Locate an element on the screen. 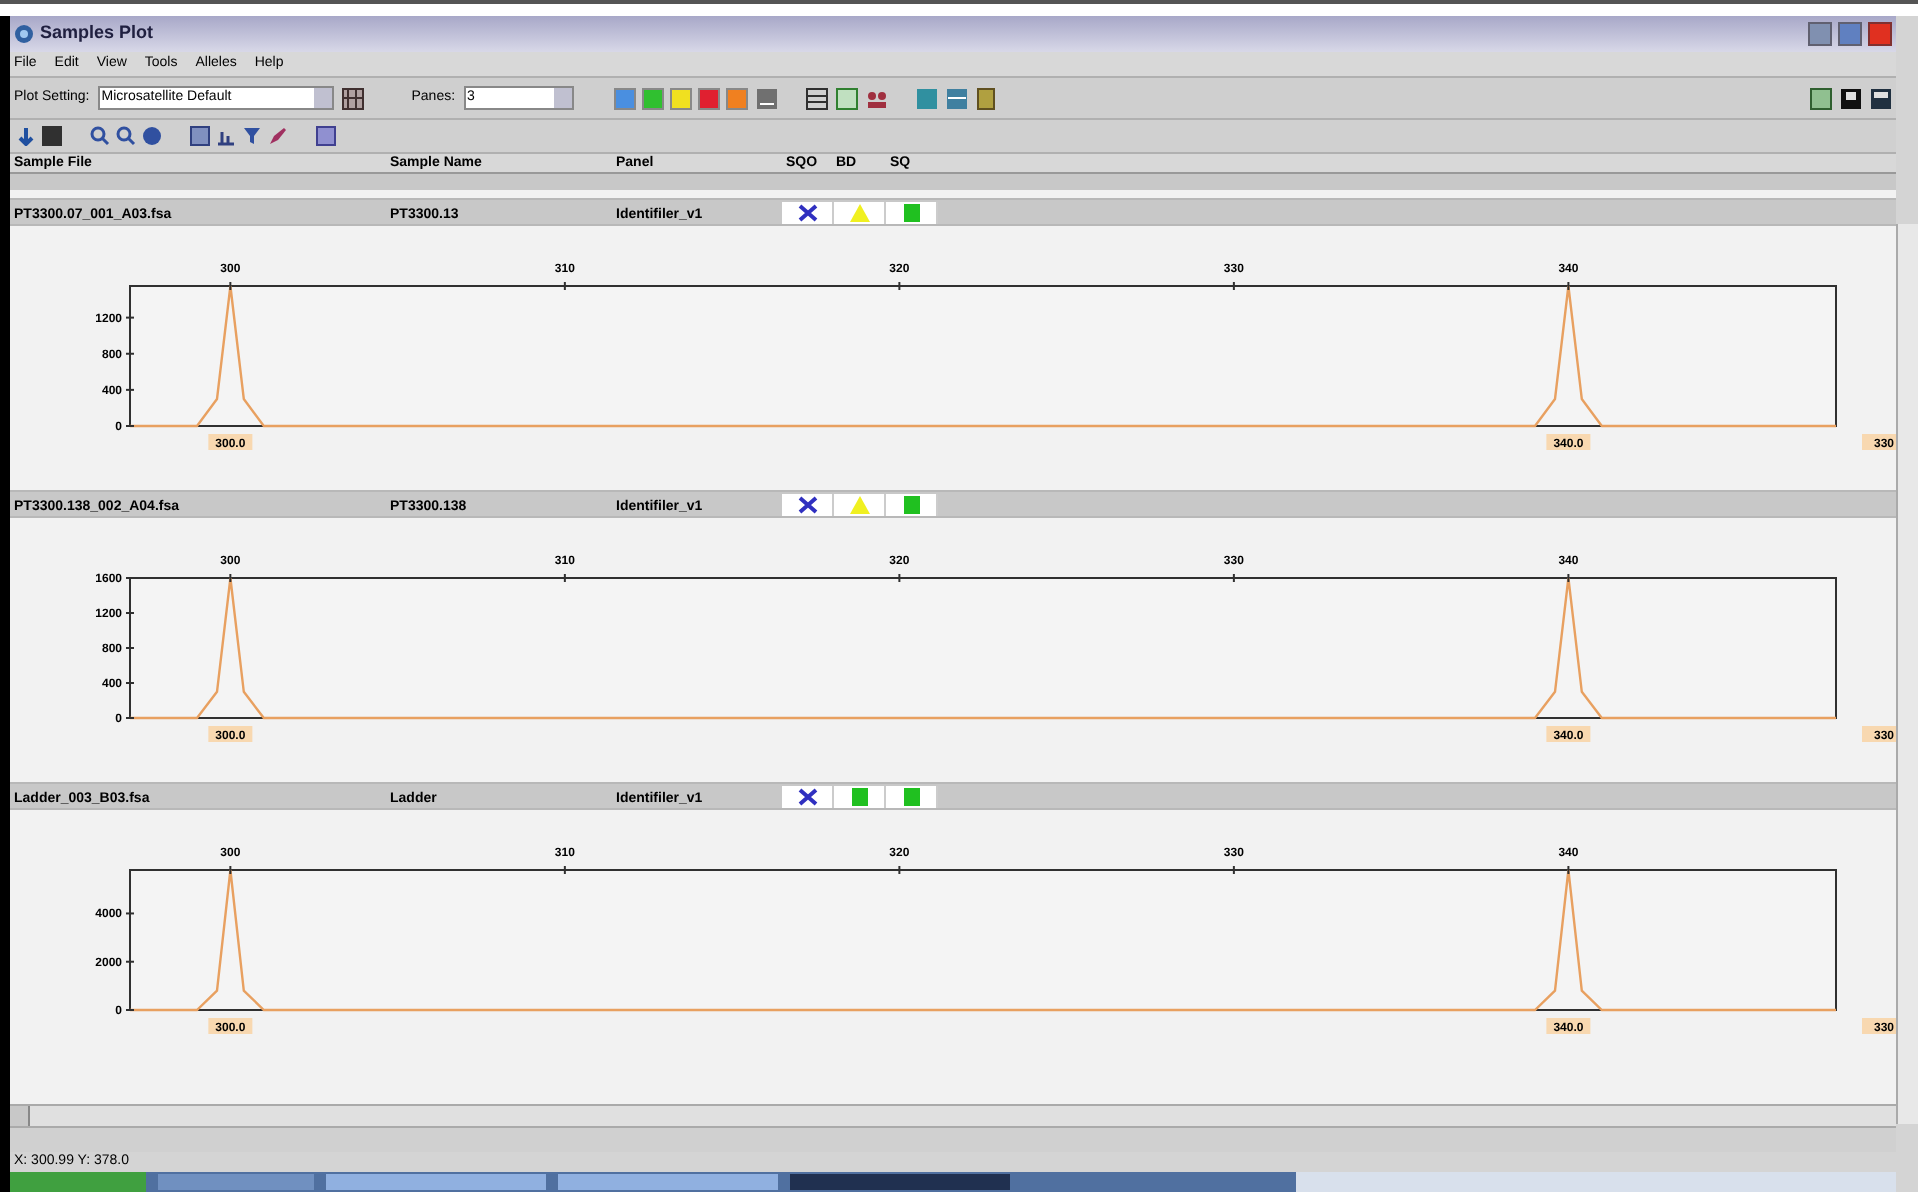 The height and width of the screenshot is (1192, 1918). vertical-scrollbar is located at coordinates (1907, 674).